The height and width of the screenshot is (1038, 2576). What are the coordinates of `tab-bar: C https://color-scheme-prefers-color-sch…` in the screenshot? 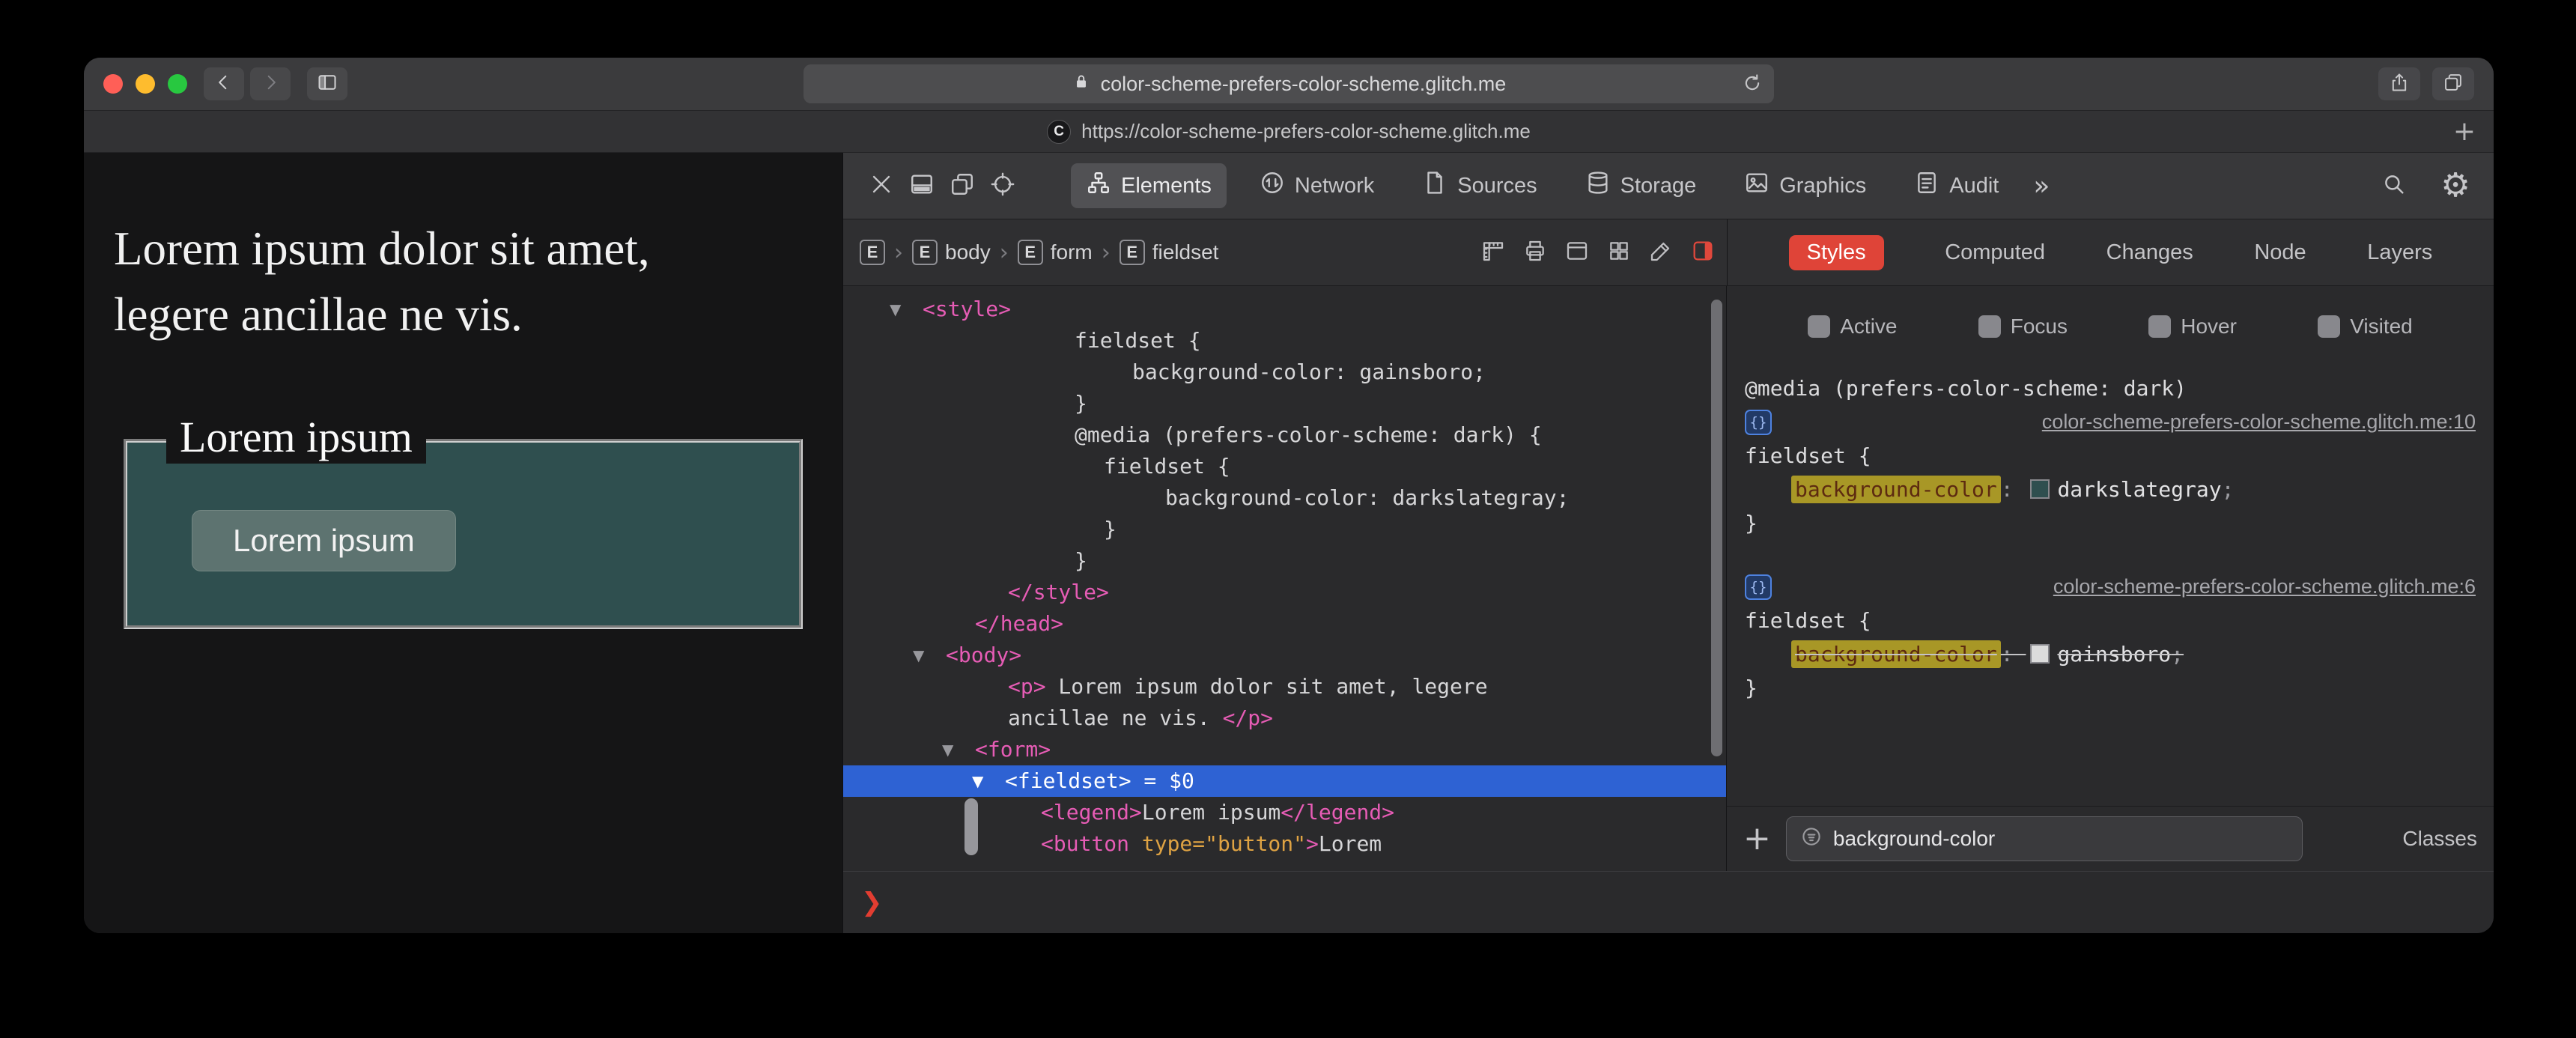 It's located at (1289, 132).